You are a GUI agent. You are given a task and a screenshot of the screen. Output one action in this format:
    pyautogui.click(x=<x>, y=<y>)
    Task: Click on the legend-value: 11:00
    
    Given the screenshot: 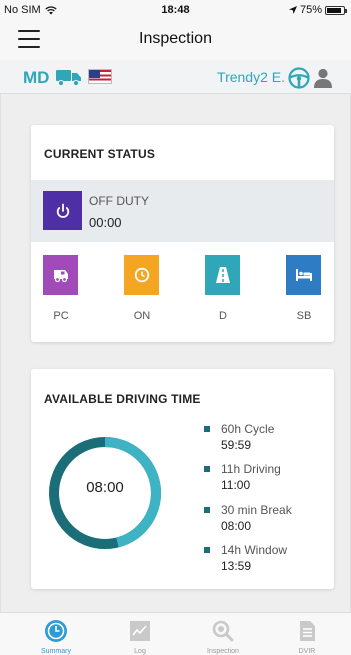 What is the action you would take?
    pyautogui.click(x=236, y=485)
    